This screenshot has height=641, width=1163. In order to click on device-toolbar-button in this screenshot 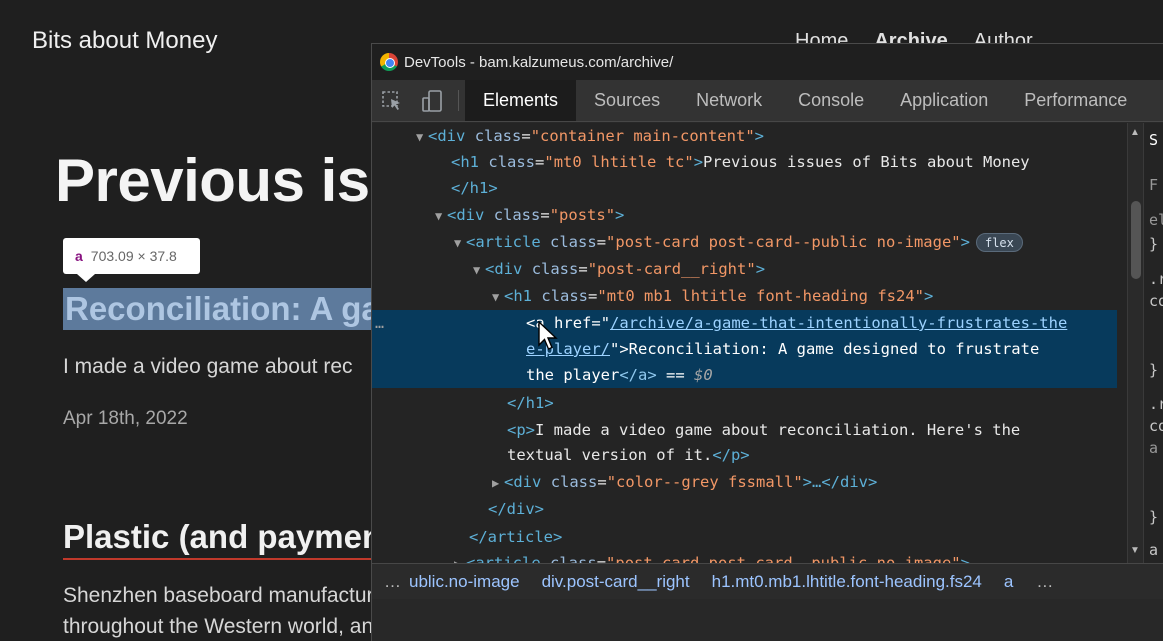, I will do `click(432, 100)`.